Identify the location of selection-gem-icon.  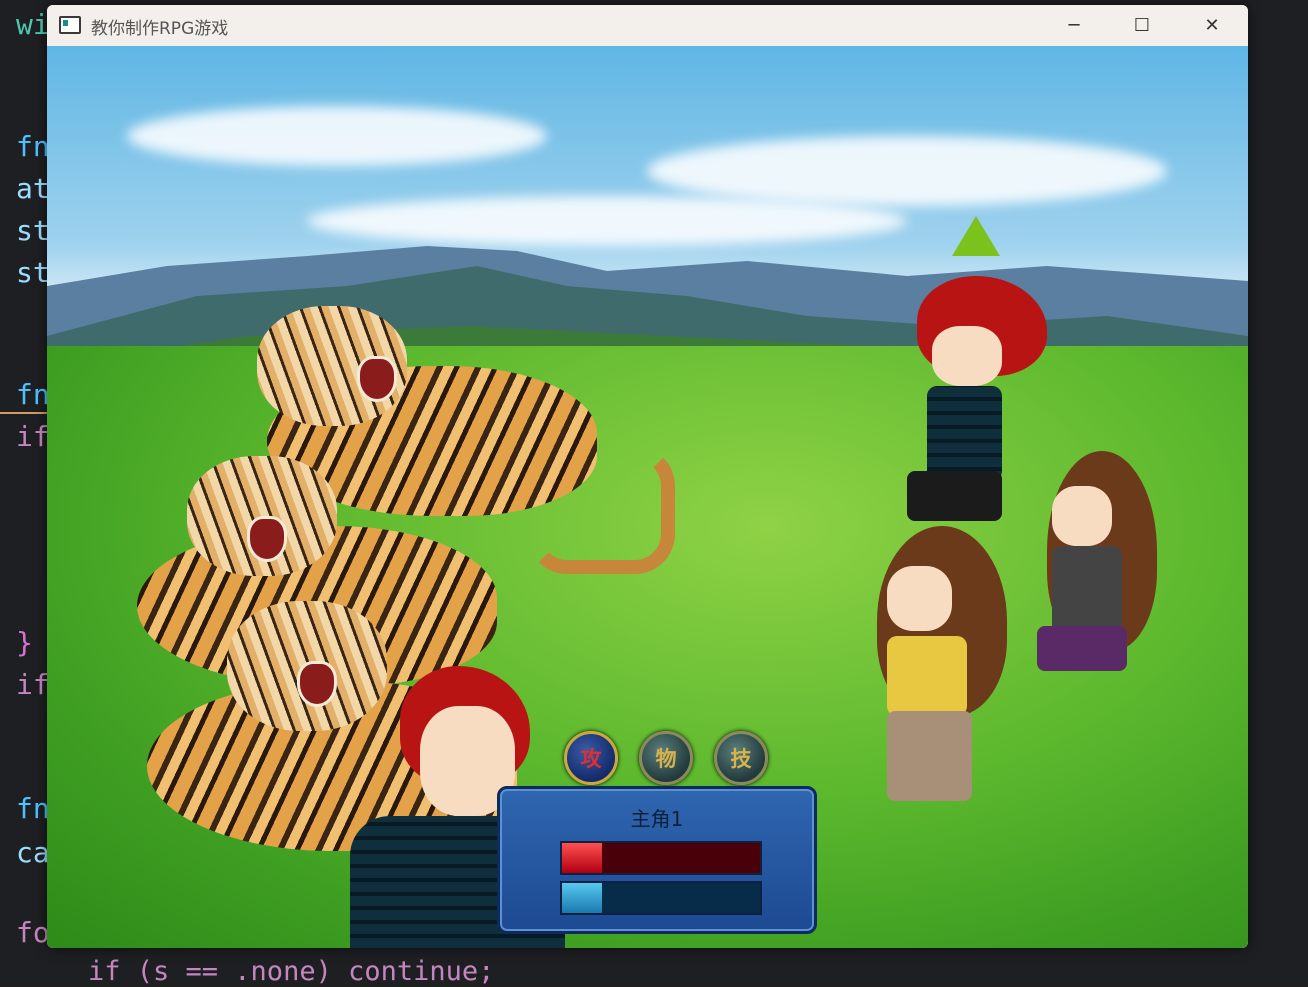
(976, 236).